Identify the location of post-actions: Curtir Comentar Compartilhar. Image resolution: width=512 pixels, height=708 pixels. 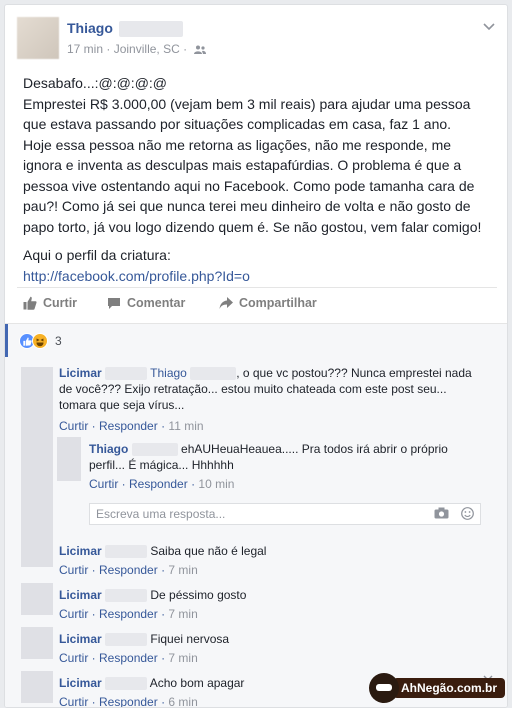
(257, 302).